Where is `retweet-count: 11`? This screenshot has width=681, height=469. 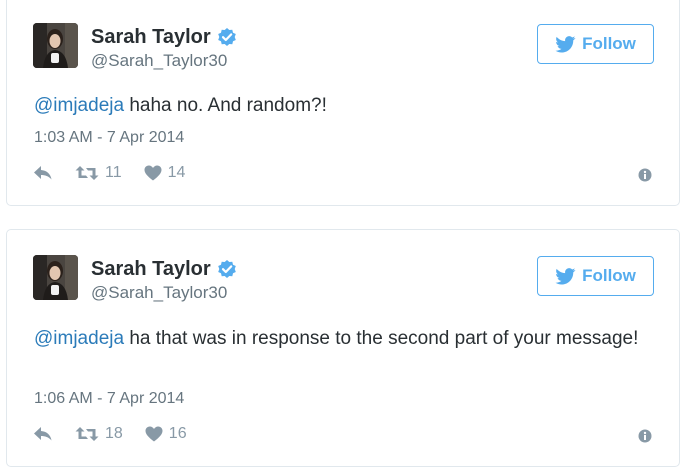
retweet-count: 11 is located at coordinates (113, 172).